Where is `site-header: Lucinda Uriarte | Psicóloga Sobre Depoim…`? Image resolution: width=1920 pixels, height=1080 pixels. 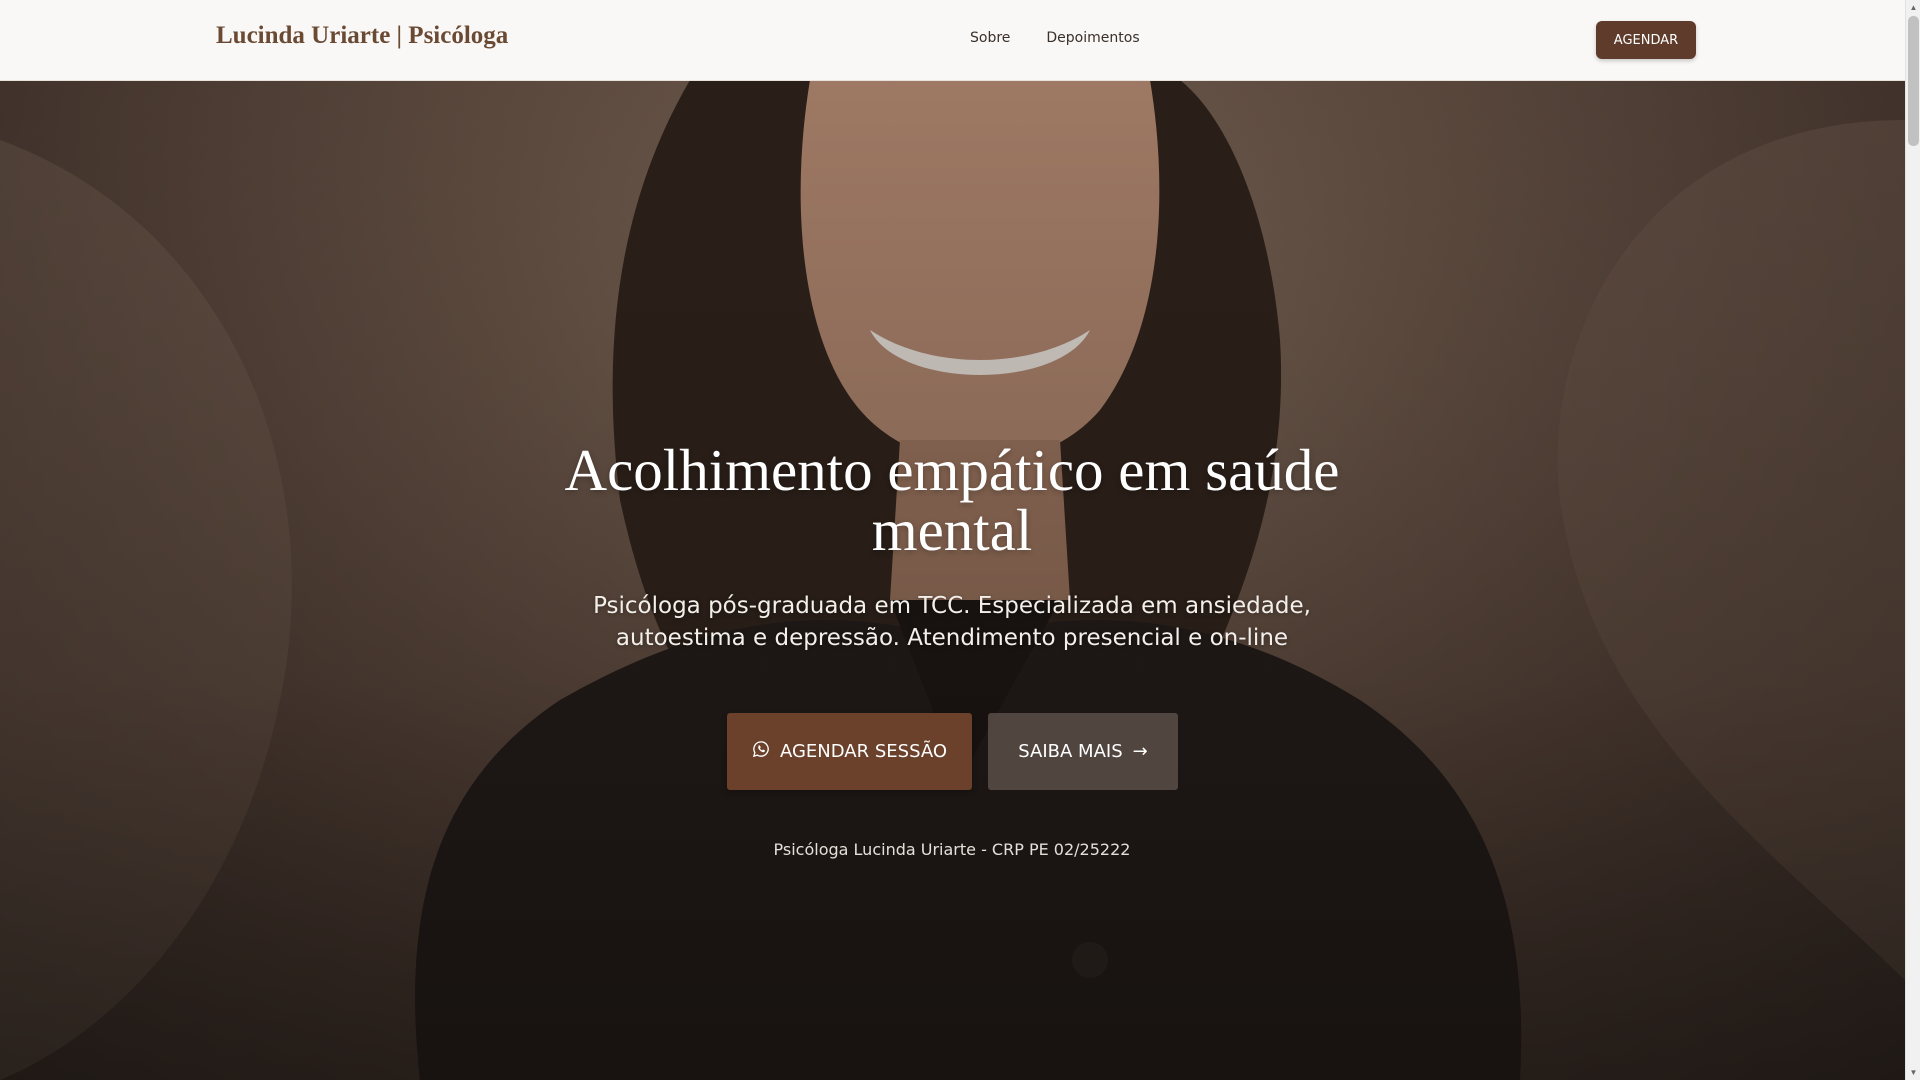 site-header: Lucinda Uriarte | Psicóloga Sobre Depoim… is located at coordinates (952, 40).